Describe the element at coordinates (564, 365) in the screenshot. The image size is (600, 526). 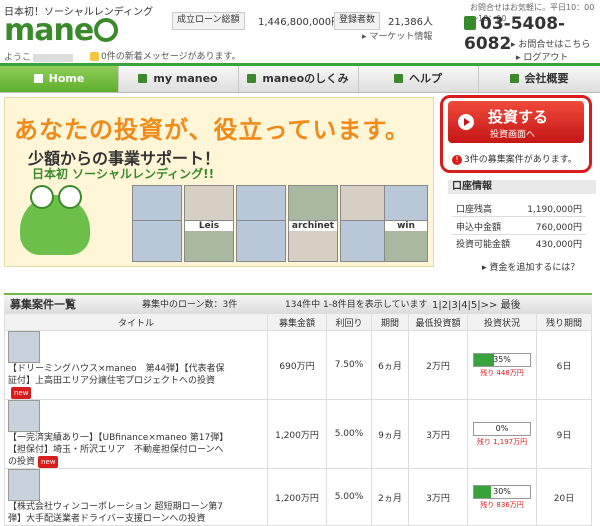
I see `loan-days: 6日` at that location.